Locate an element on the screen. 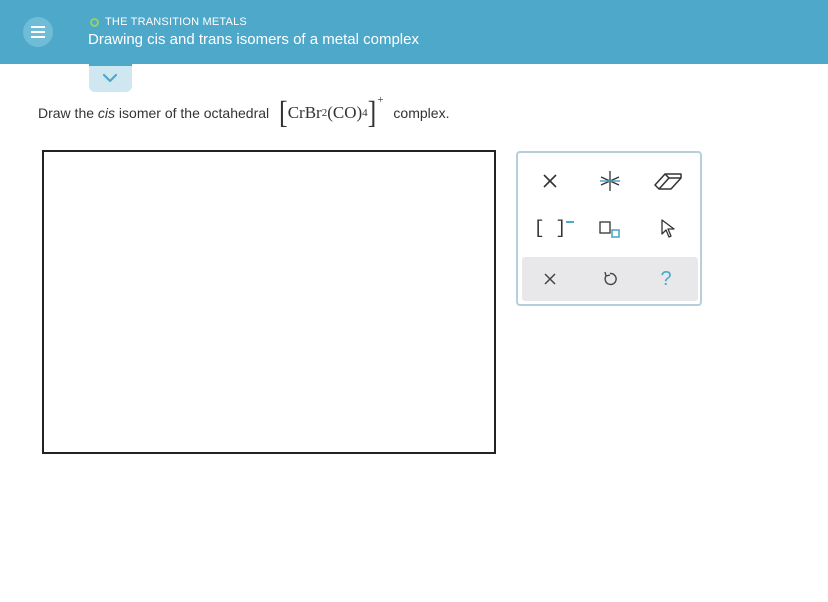  topic-label: THE TRANSITION METALS is located at coordinates (176, 22).